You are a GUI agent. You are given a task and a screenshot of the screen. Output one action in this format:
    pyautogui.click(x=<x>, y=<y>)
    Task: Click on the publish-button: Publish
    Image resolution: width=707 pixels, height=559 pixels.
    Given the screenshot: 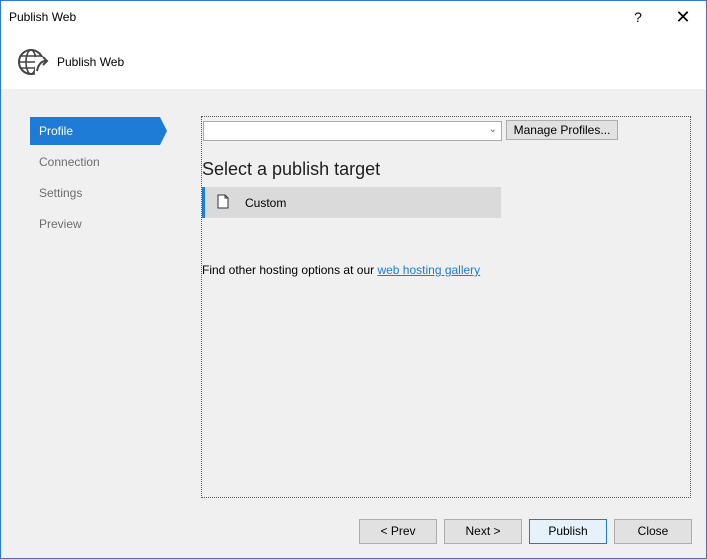 What is the action you would take?
    pyautogui.click(x=568, y=531)
    